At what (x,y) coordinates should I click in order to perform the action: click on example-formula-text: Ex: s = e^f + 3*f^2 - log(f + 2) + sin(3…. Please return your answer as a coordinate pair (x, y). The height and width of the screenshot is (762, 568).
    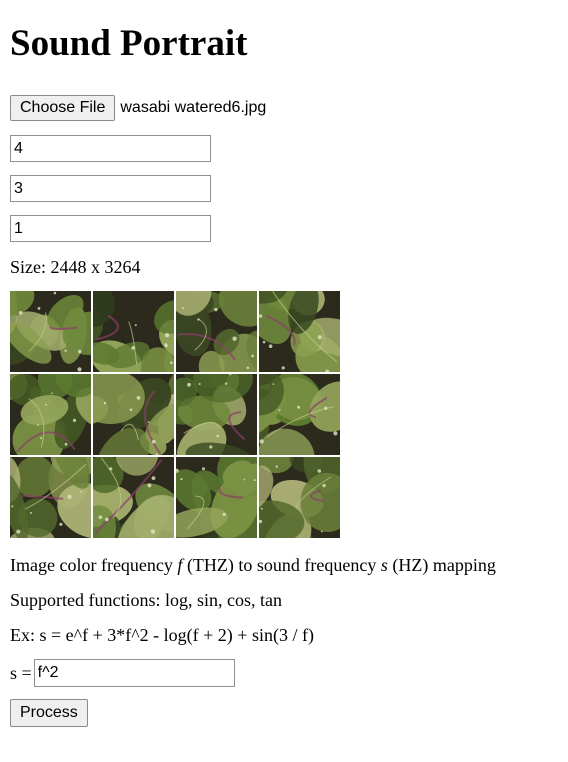
    Looking at the image, I should click on (162, 635).